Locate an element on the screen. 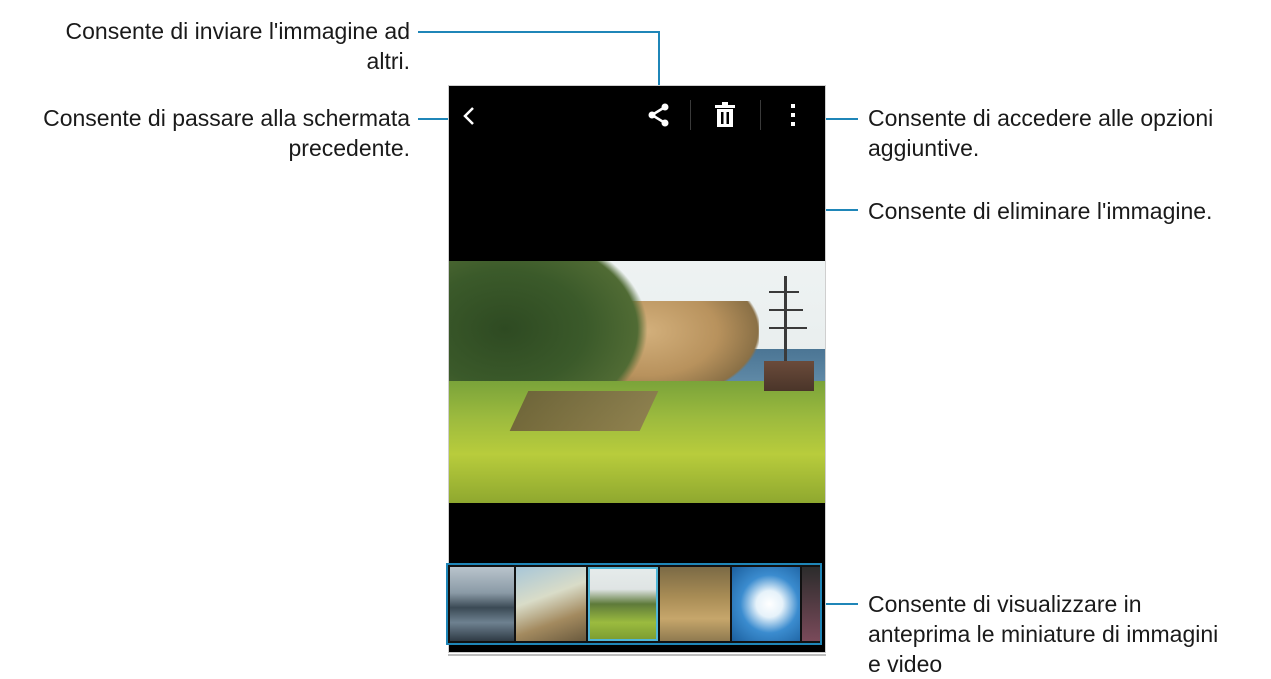 This screenshot has width=1271, height=679. callout-thumbs-line2: anteprima le miniature di immagini is located at coordinates (1043, 634).